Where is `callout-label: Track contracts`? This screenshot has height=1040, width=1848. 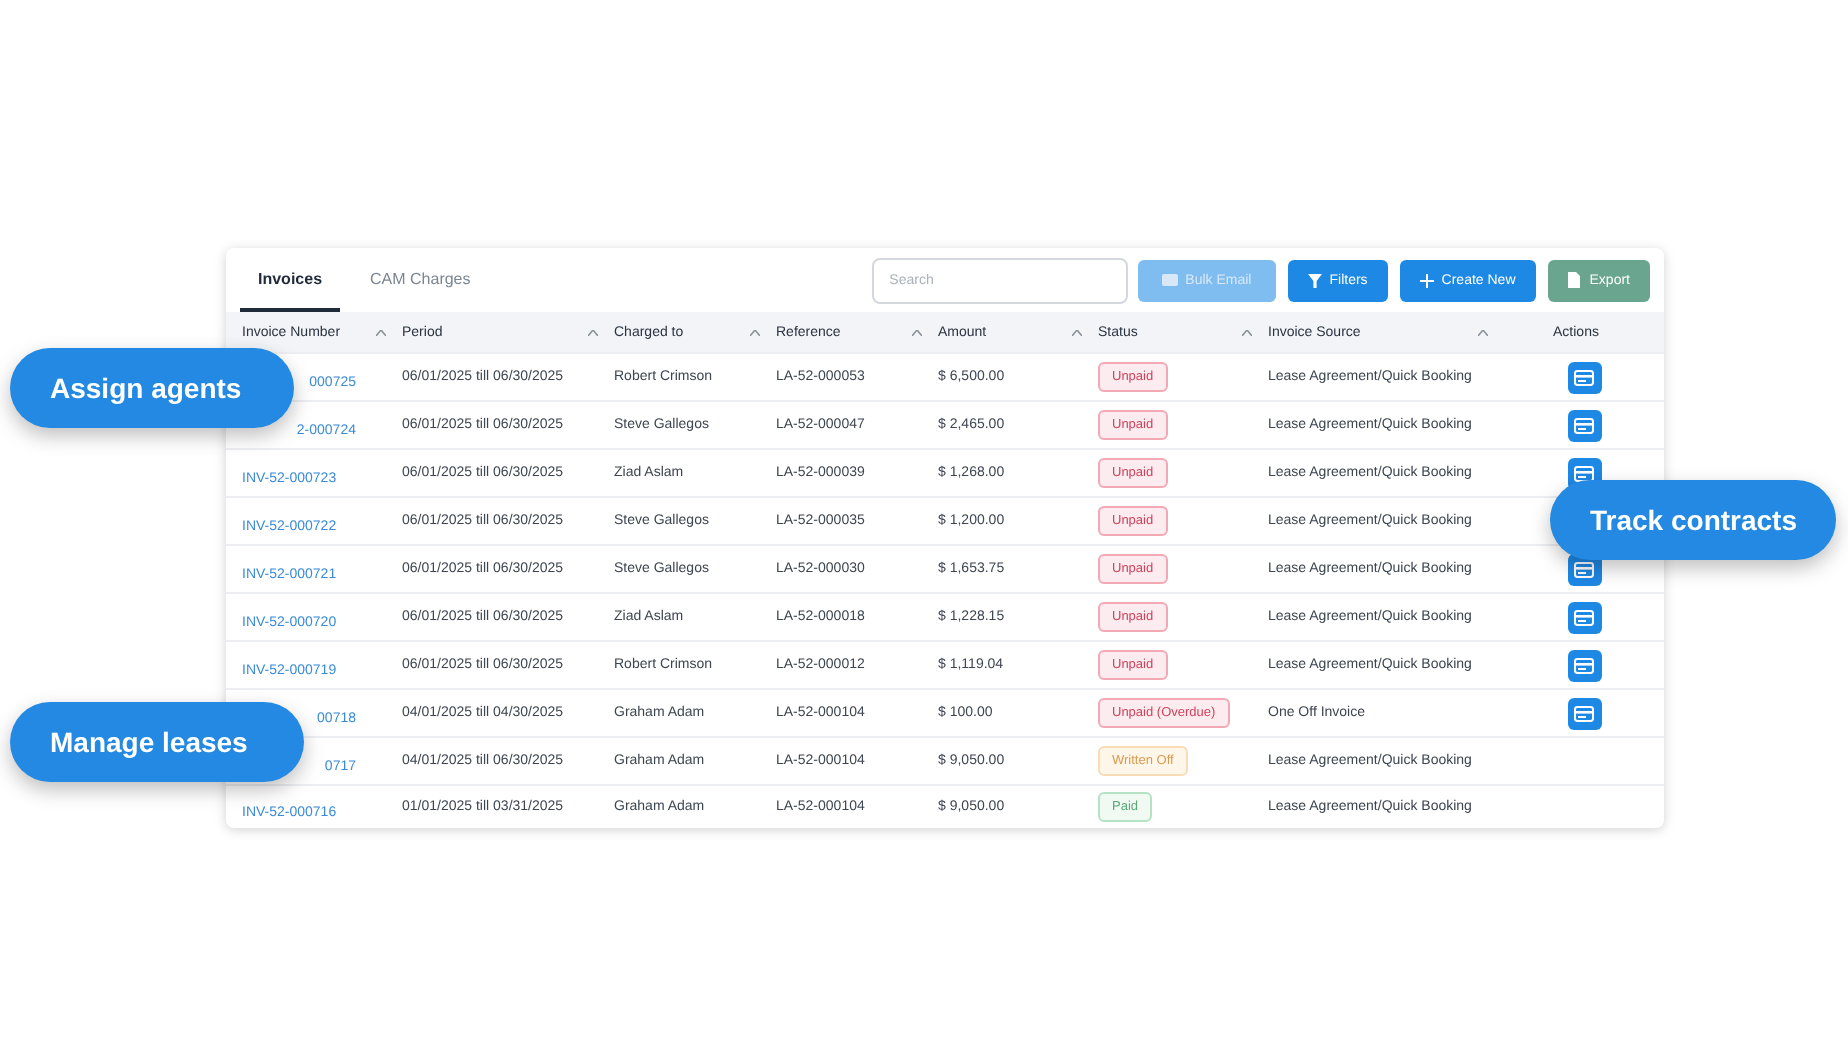 callout-label: Track contracts is located at coordinates (1693, 520).